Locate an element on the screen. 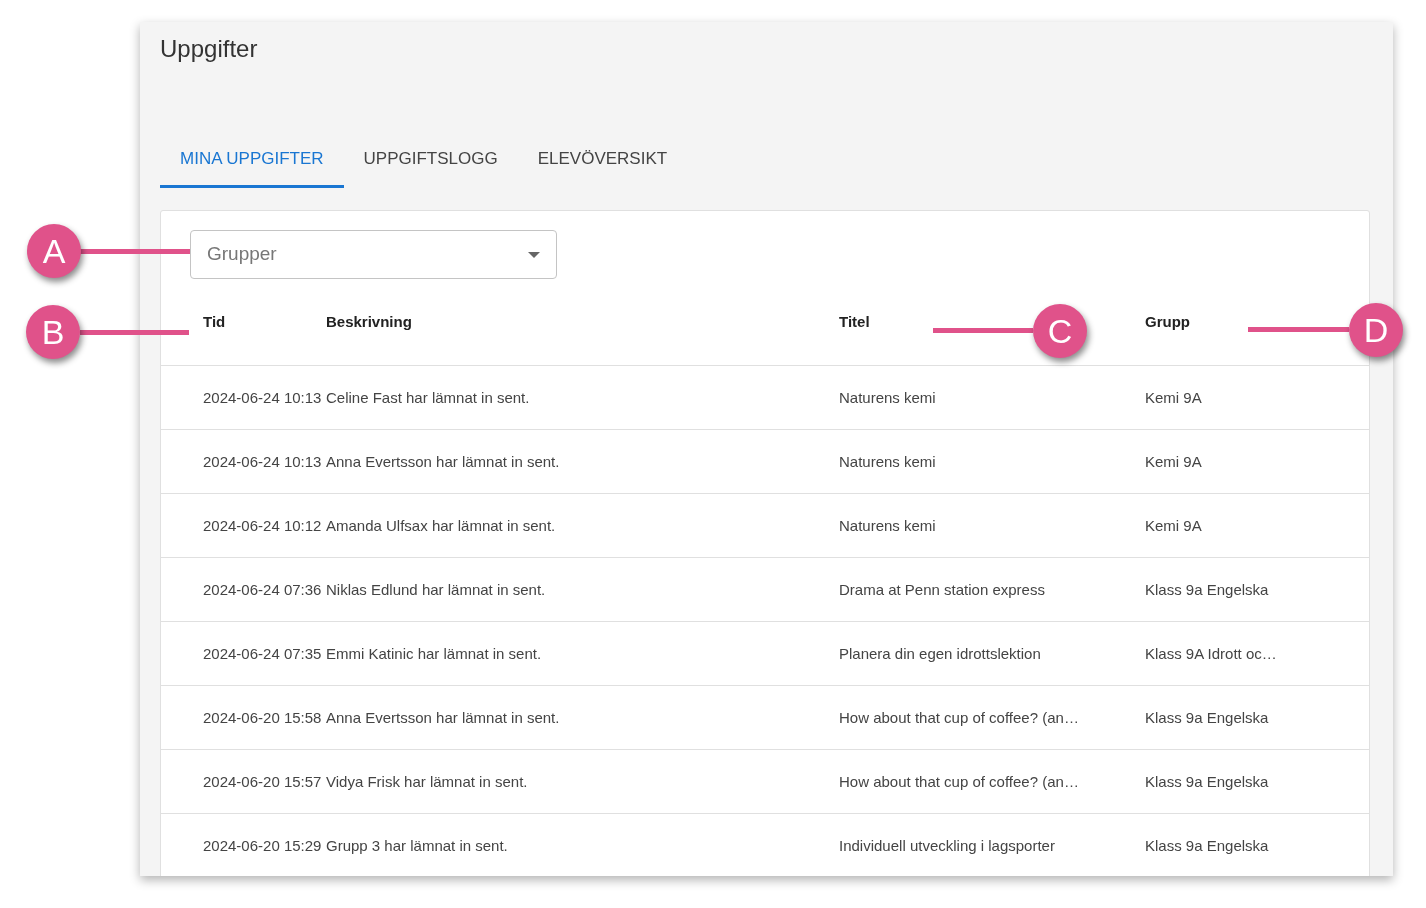 Image resolution: width=1426 pixels, height=908 pixels. tab: UPPGIFTSLOGG is located at coordinates (430, 160).